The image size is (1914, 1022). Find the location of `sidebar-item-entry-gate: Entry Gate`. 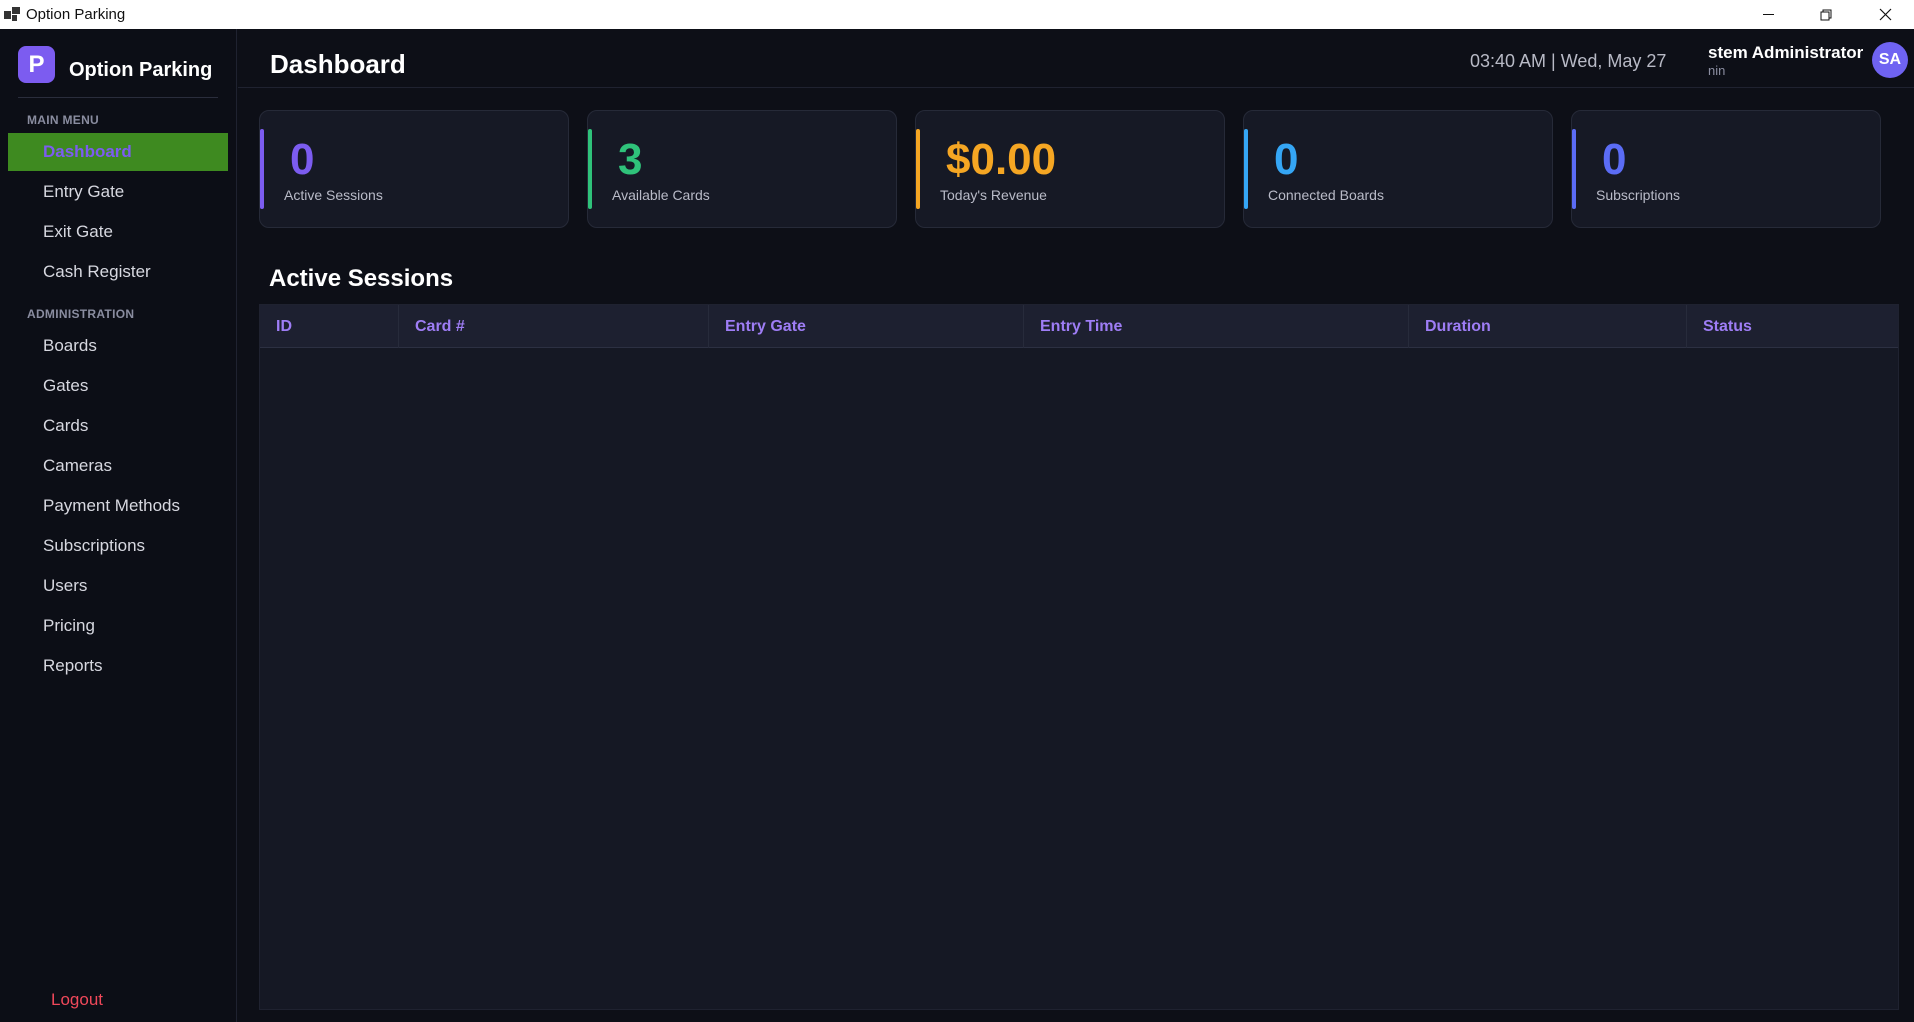

sidebar-item-entry-gate: Entry Gate is located at coordinates (118, 192).